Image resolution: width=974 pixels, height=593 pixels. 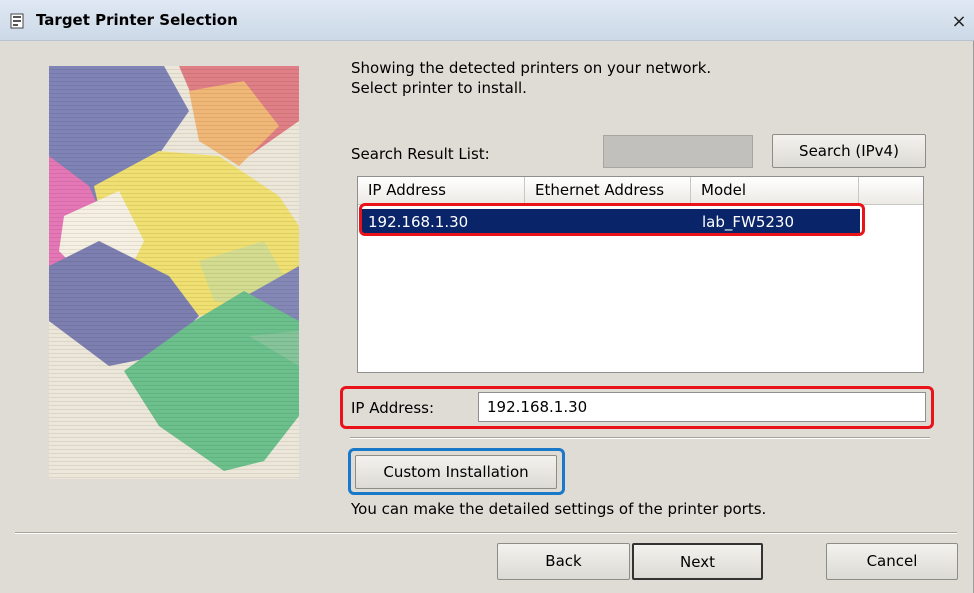 I want to click on section-divider, so click(x=640, y=438).